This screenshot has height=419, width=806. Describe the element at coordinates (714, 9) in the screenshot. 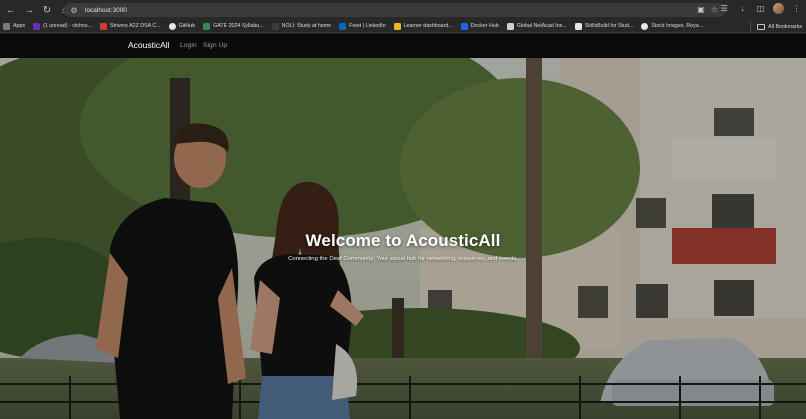

I see `bookmark-star-icon: ☆` at that location.